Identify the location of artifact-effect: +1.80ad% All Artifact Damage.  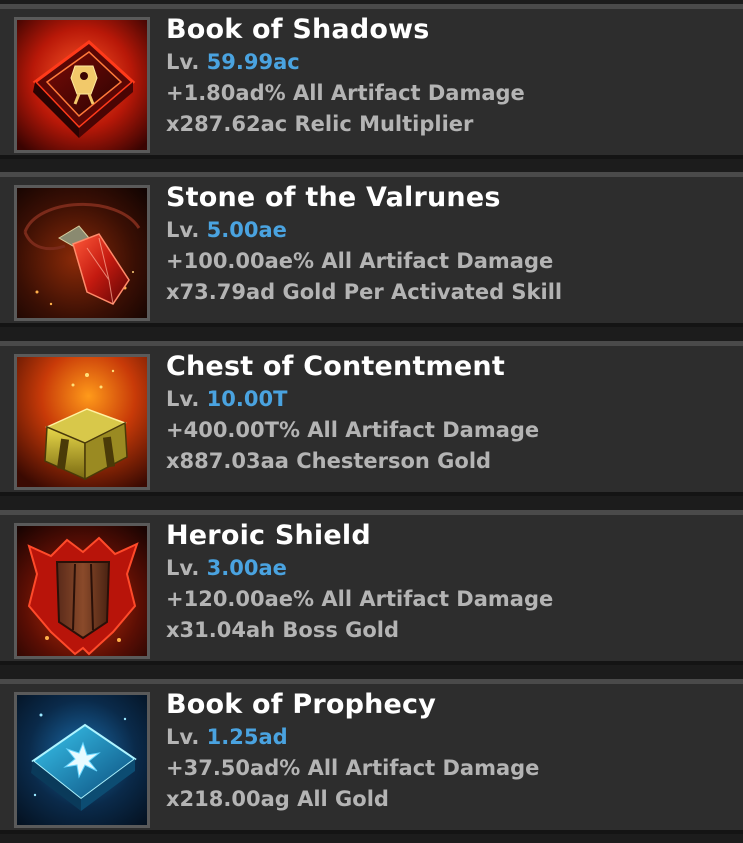
(345, 93).